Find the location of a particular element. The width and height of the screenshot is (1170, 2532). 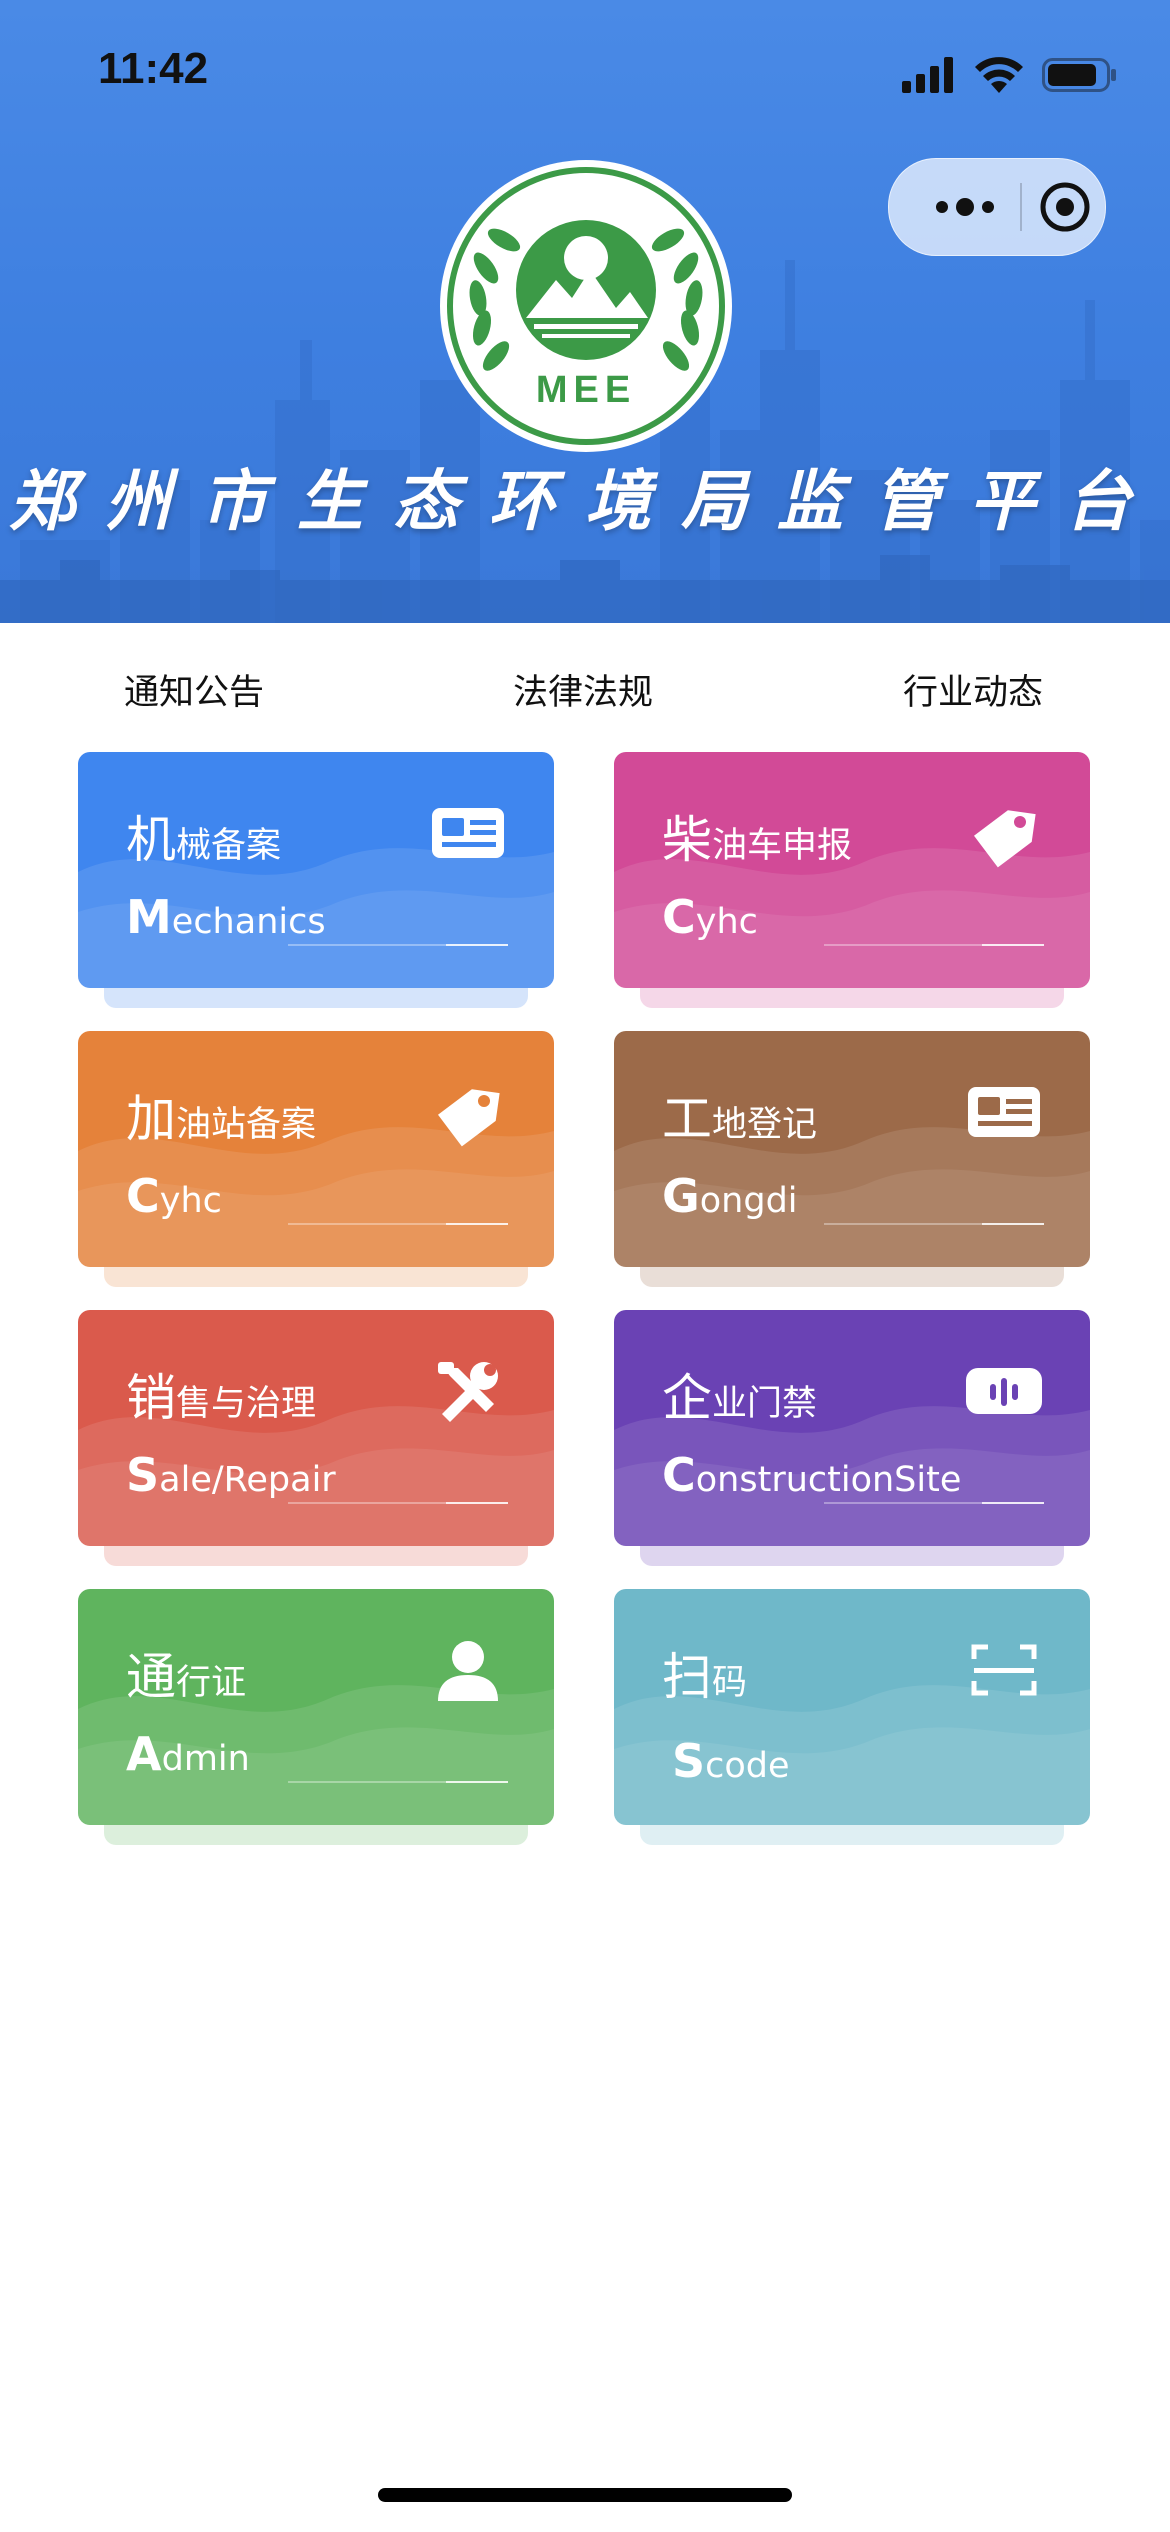

voice-icon is located at coordinates (1004, 1391).